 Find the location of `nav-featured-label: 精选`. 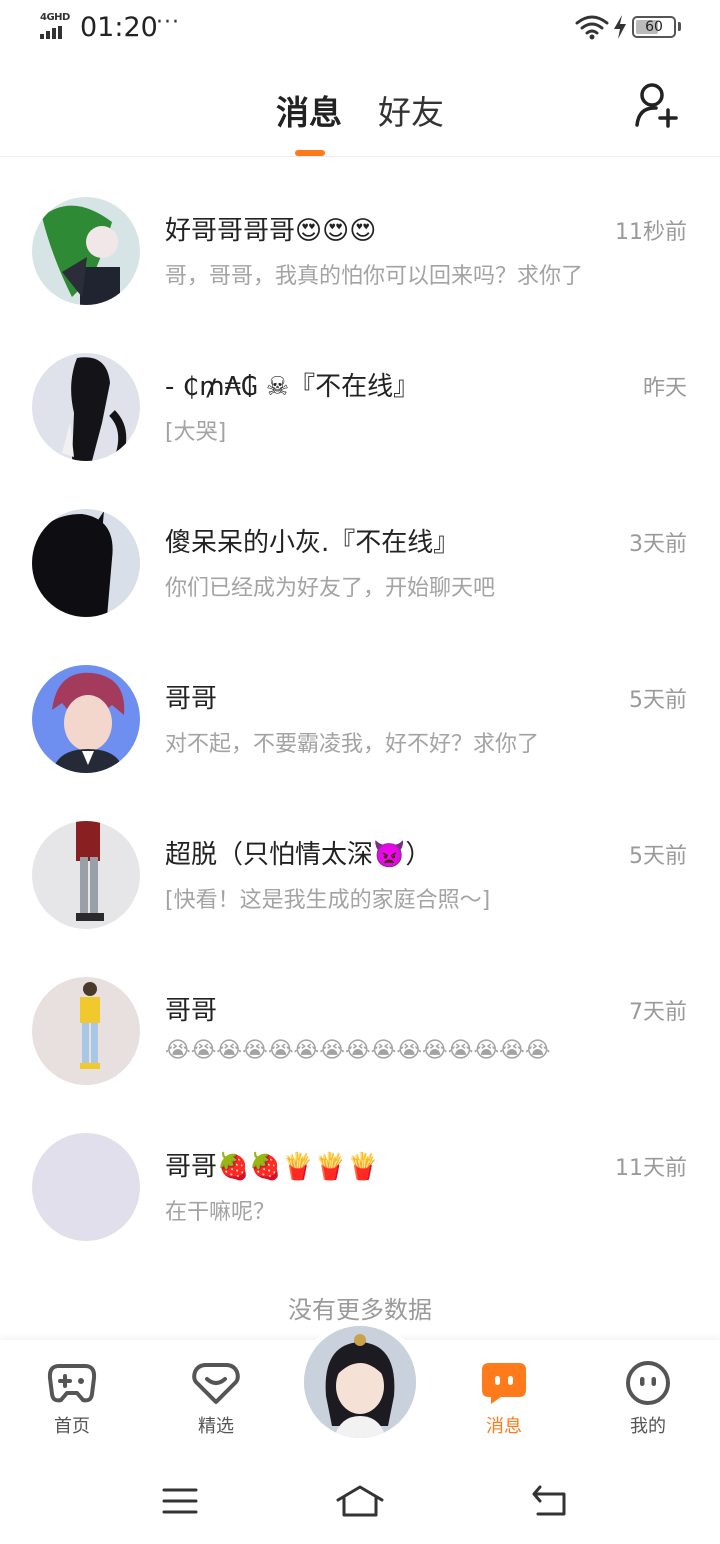

nav-featured-label: 精选 is located at coordinates (216, 1426).